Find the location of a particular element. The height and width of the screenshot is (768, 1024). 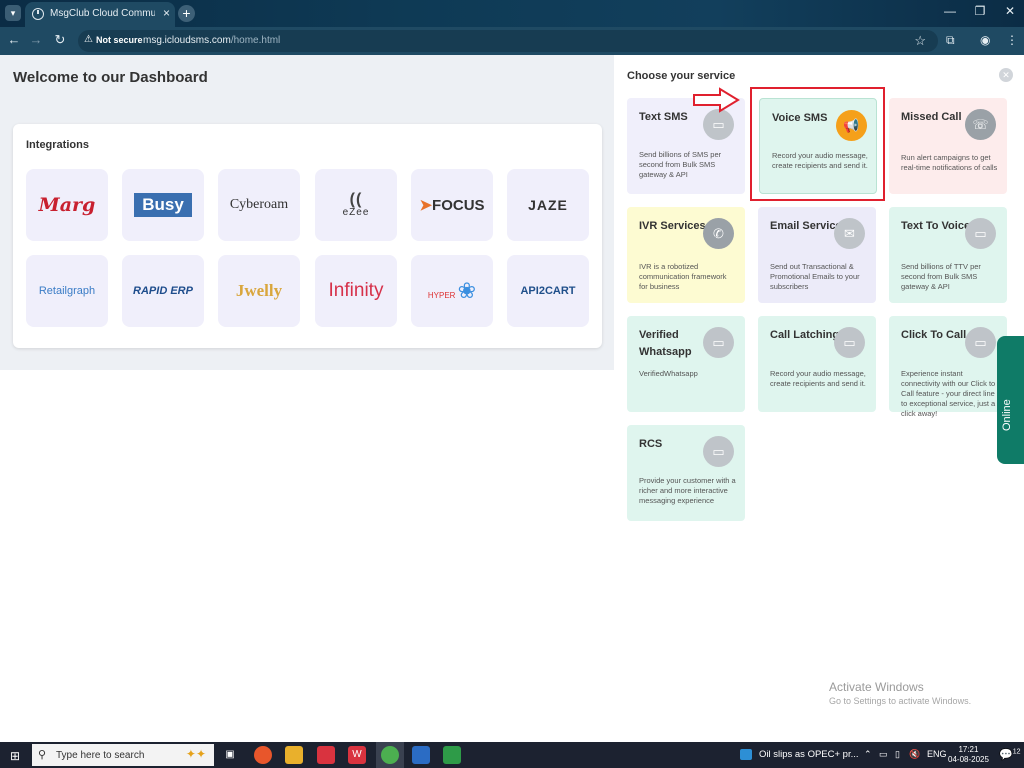

chevron-up-icon: ⌃ is located at coordinates (868, 754).